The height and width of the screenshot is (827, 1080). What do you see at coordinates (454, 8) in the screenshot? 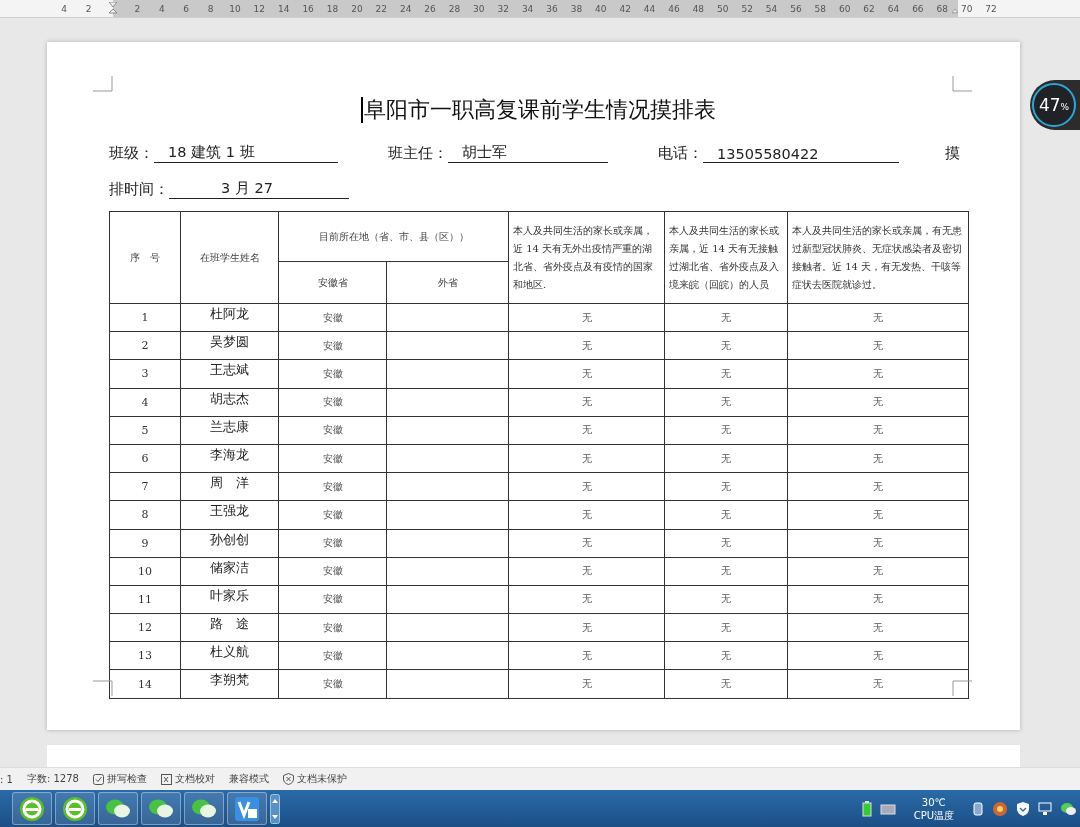
I see `ruler-number: 28` at bounding box center [454, 8].